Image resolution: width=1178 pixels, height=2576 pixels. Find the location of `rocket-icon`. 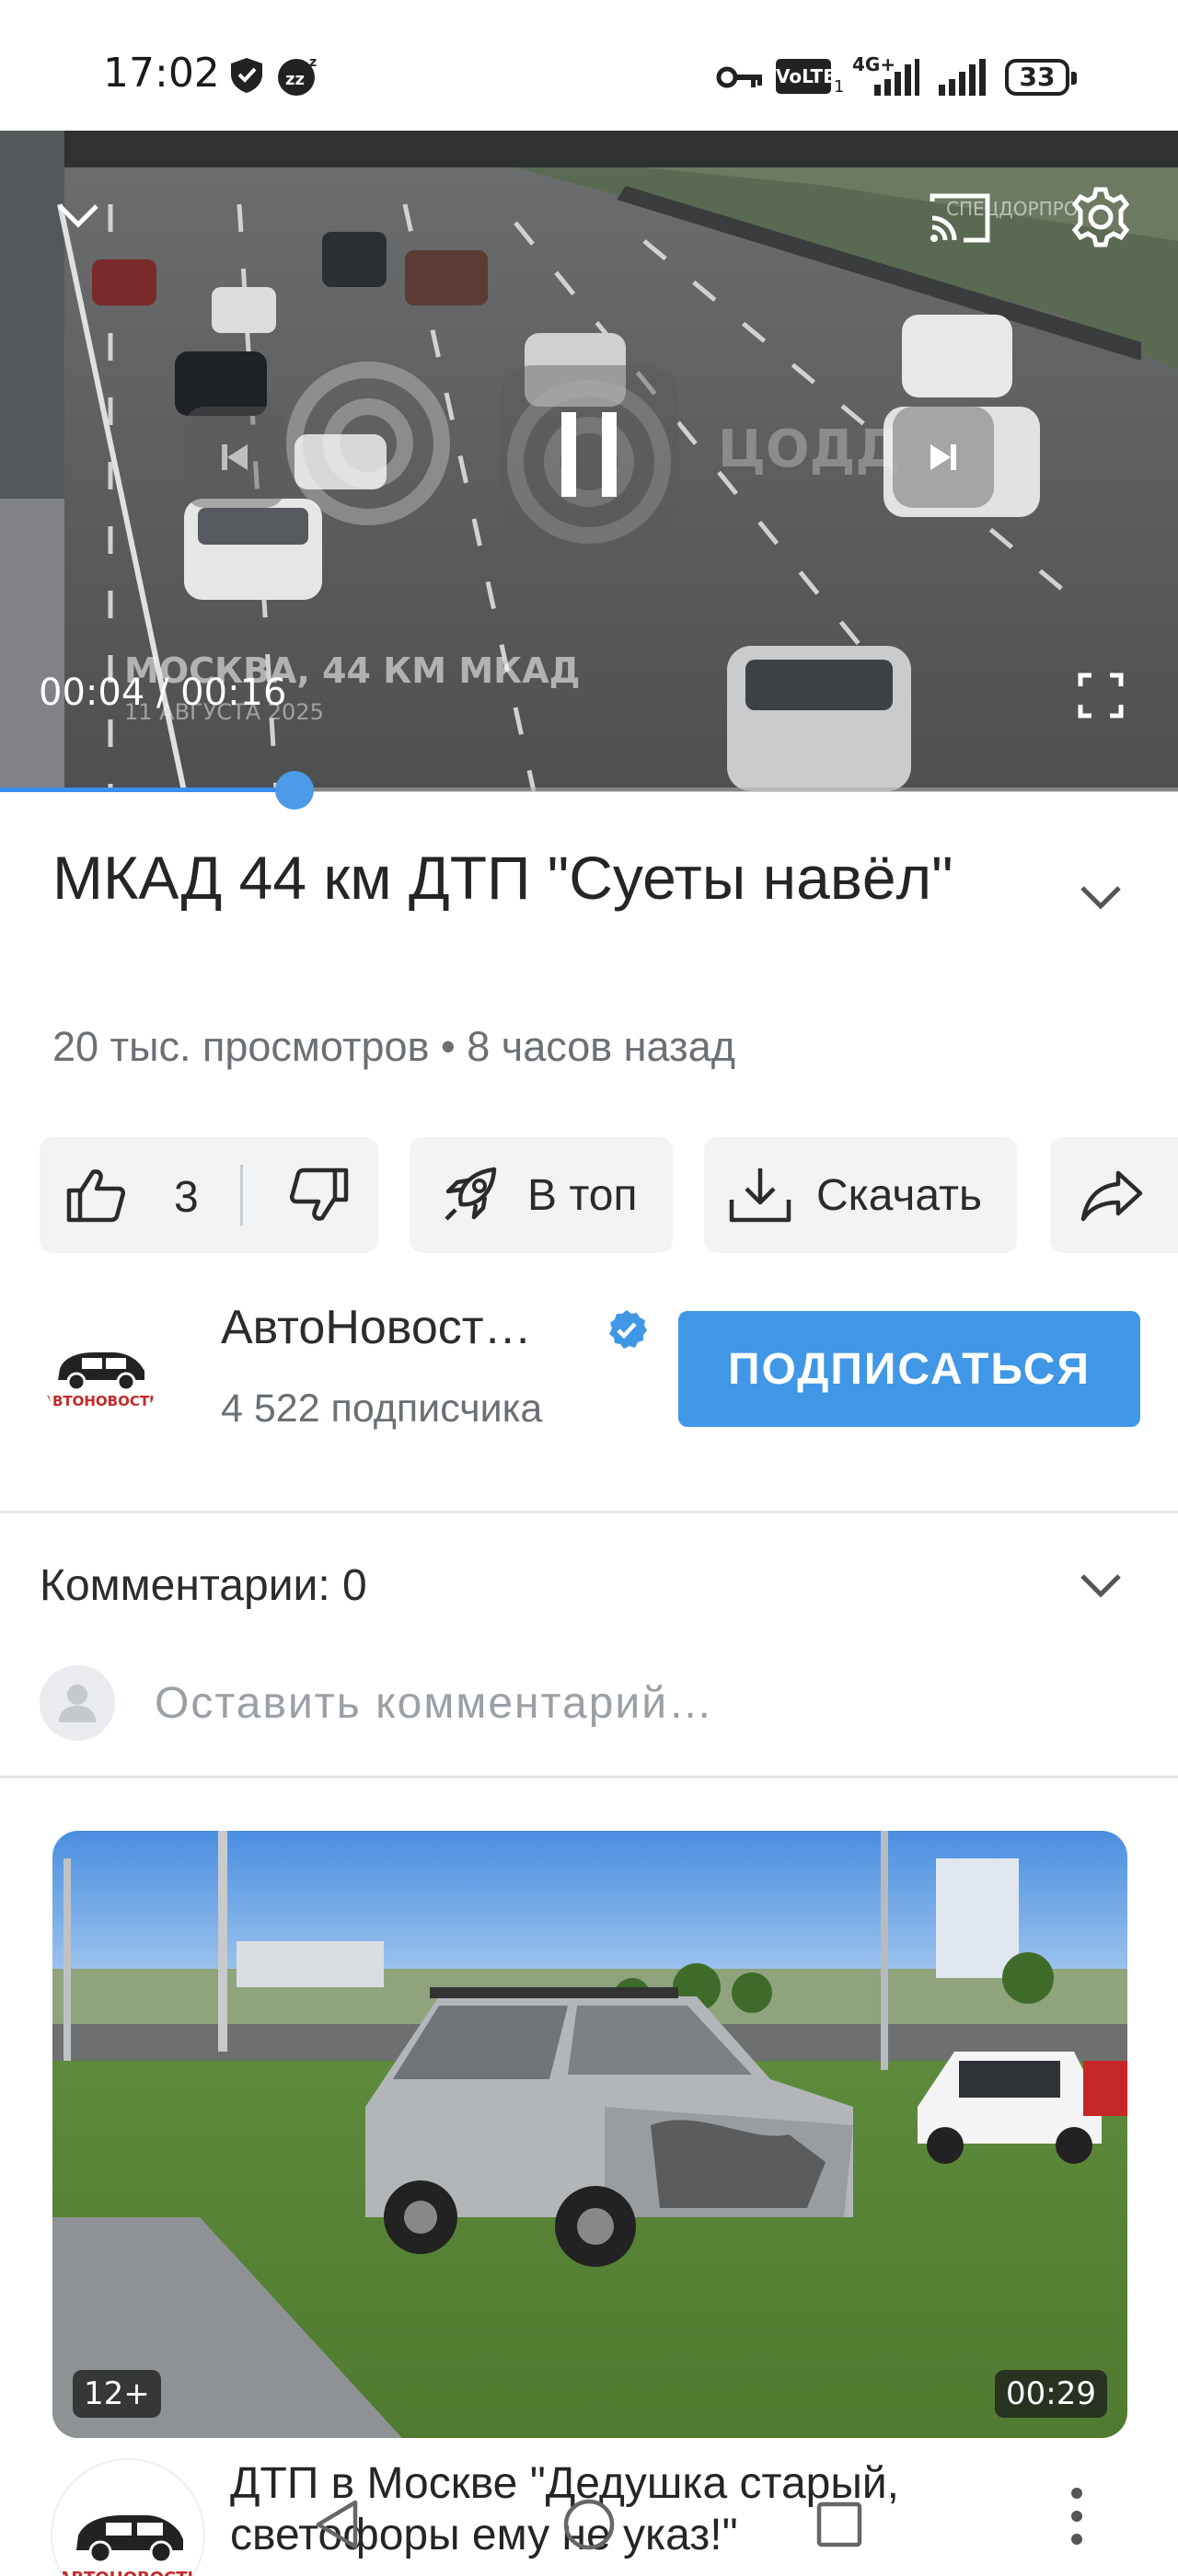

rocket-icon is located at coordinates (471, 1194).